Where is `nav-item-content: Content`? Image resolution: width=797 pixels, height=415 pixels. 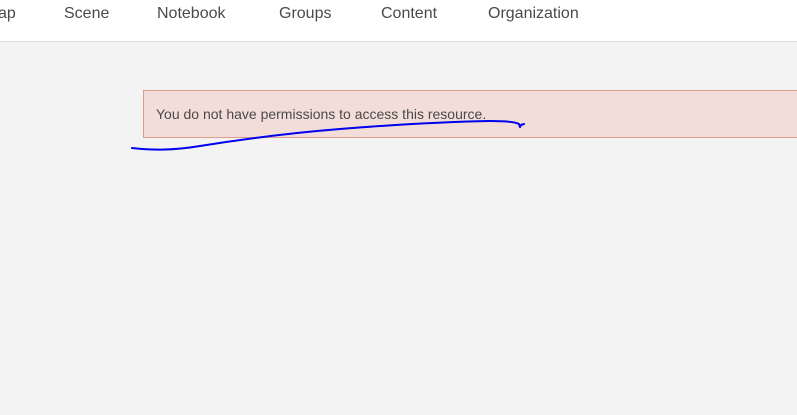 nav-item-content: Content is located at coordinates (409, 14).